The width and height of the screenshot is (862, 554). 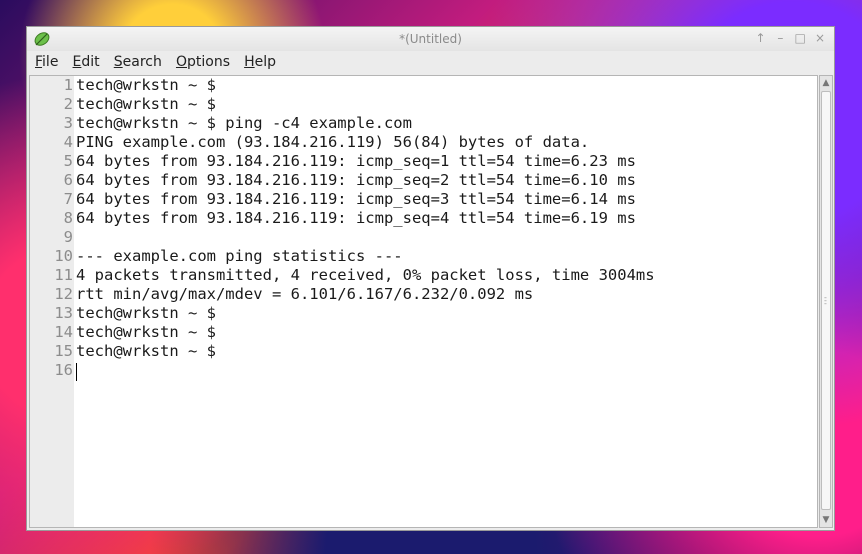 I want to click on line-number: 15, so click(x=63, y=351).